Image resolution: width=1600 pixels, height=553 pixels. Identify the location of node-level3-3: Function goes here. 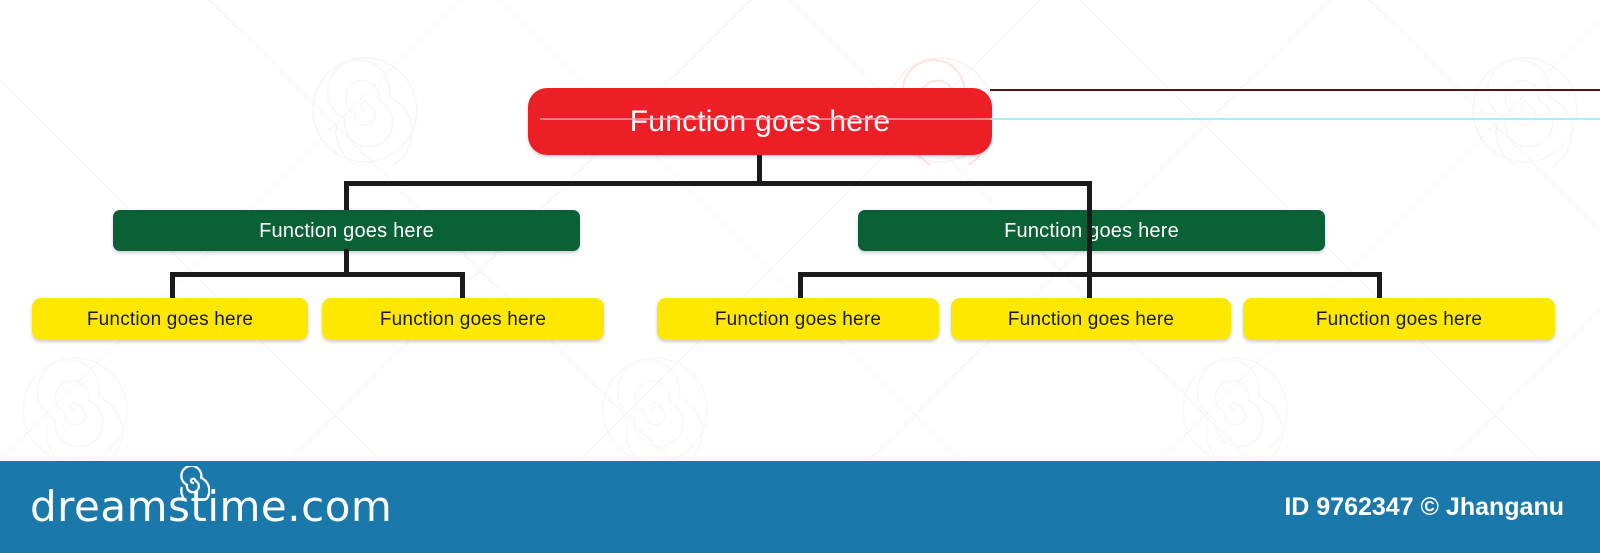
(798, 319).